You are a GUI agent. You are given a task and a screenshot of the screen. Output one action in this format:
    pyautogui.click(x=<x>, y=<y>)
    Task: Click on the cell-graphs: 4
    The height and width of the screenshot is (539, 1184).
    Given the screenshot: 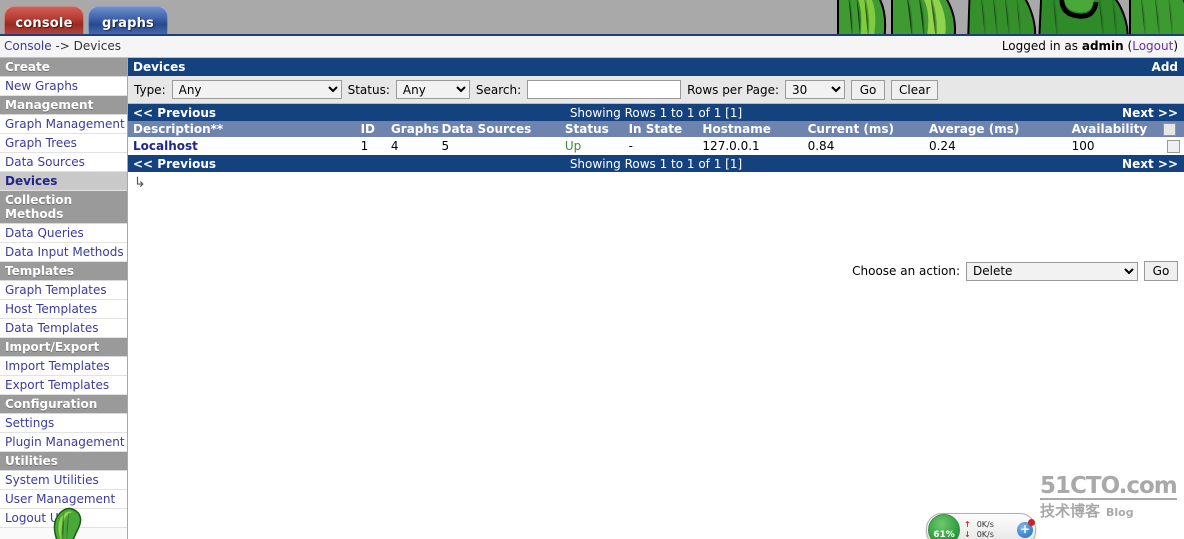 What is the action you would take?
    pyautogui.click(x=411, y=146)
    